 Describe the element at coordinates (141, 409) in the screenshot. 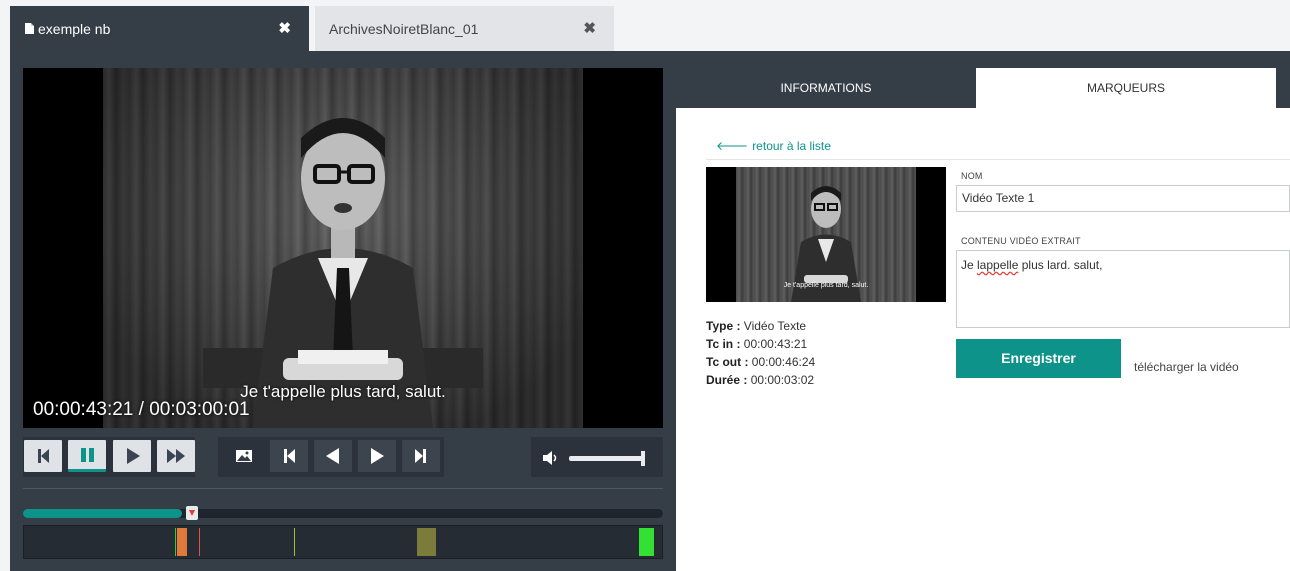

I see `timecode-display: 00:00:43:21 / 00:03:00:01` at that location.